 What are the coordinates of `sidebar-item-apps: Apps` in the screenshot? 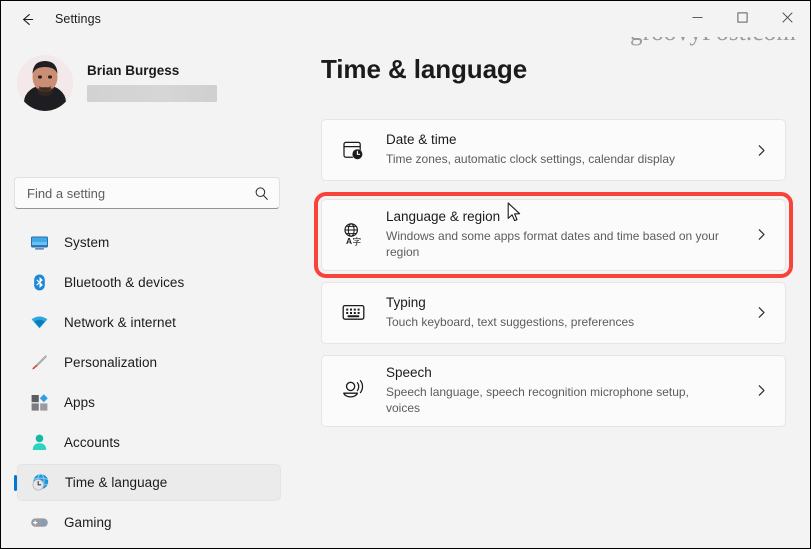 It's located at (149, 402).